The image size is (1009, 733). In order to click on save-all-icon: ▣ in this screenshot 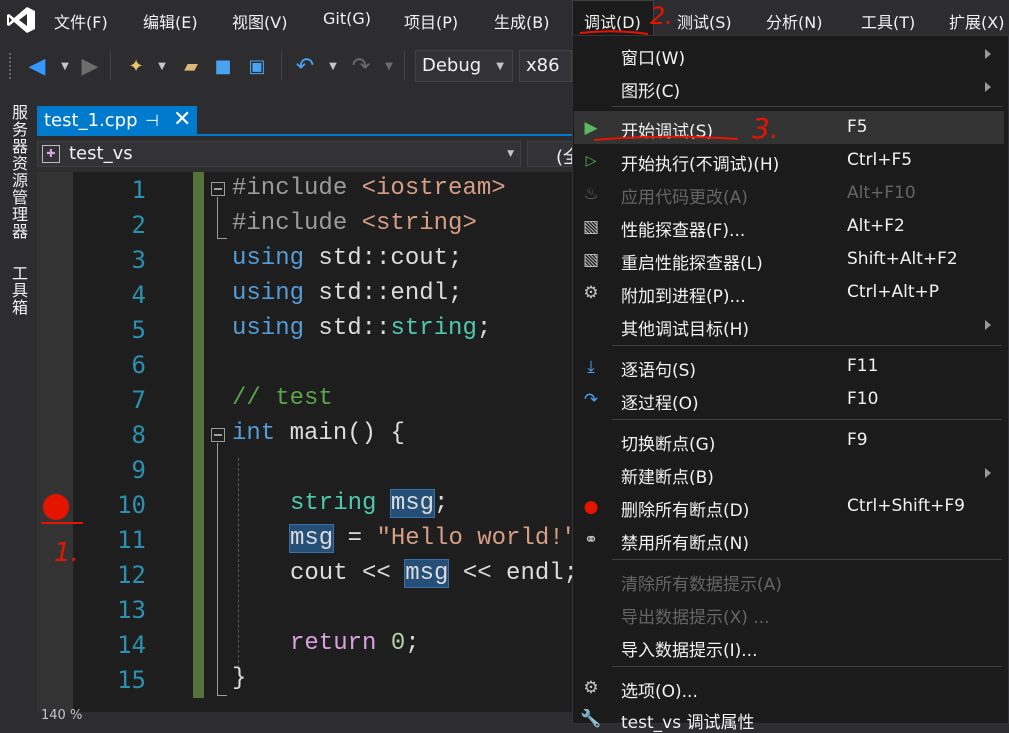, I will do `click(257, 67)`.